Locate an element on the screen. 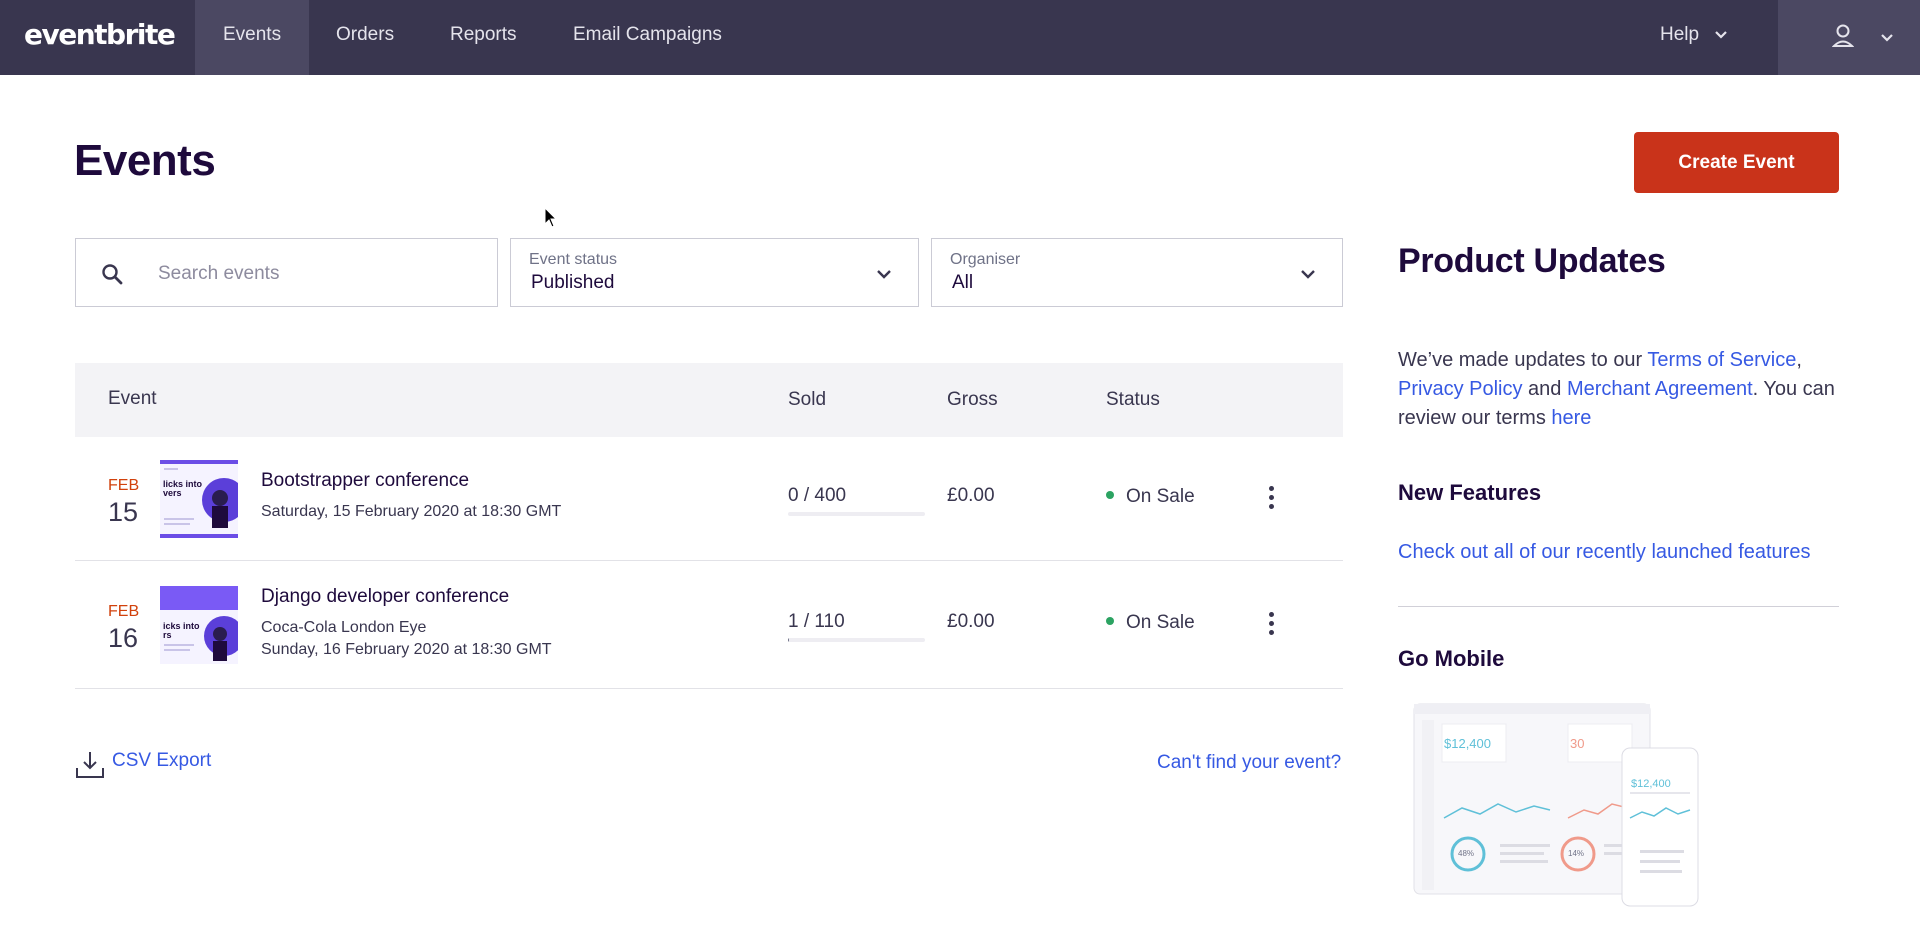 Image resolution: width=1920 pixels, height=930 pixels. thumbnail-text: licks into vers is located at coordinates (183, 488).